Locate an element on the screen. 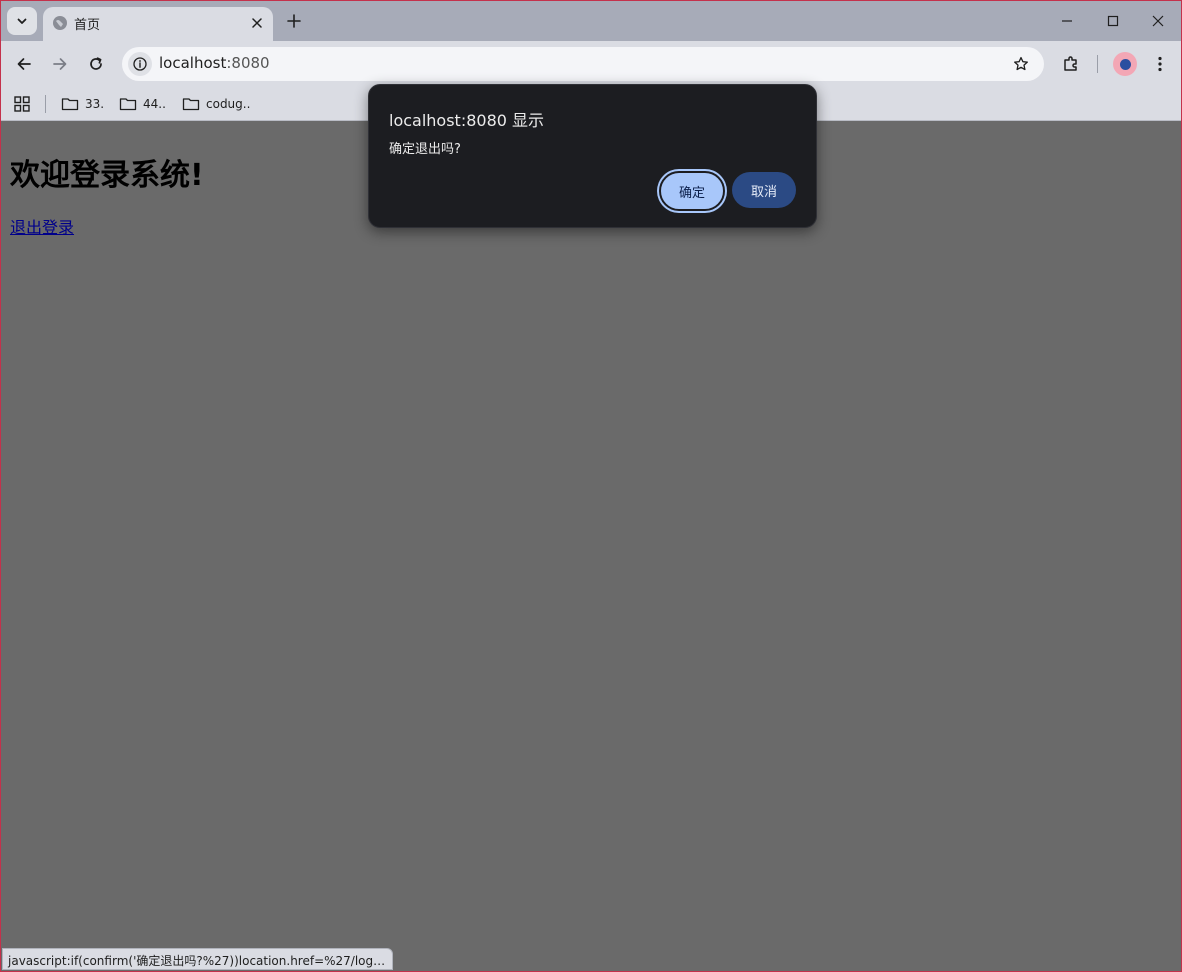  profile-avatar is located at coordinates (1125, 64).